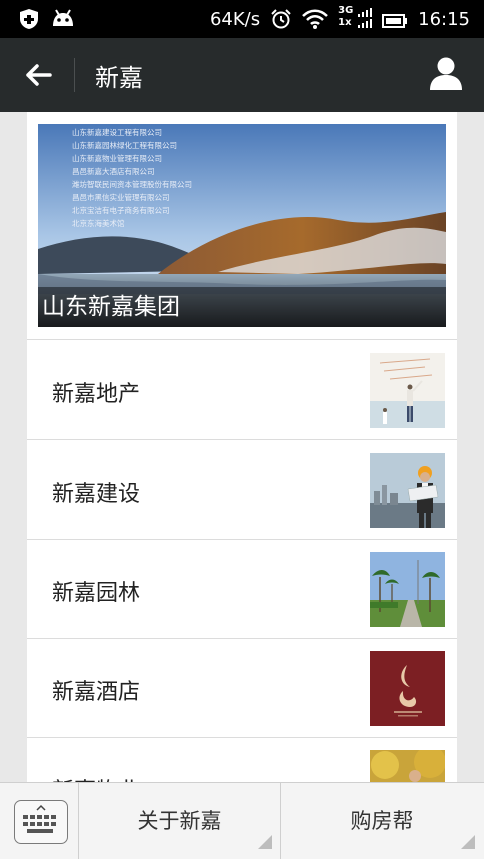 Image resolution: width=484 pixels, height=859 pixels. What do you see at coordinates (395, 20) in the screenshot?
I see `battery-icon` at bounding box center [395, 20].